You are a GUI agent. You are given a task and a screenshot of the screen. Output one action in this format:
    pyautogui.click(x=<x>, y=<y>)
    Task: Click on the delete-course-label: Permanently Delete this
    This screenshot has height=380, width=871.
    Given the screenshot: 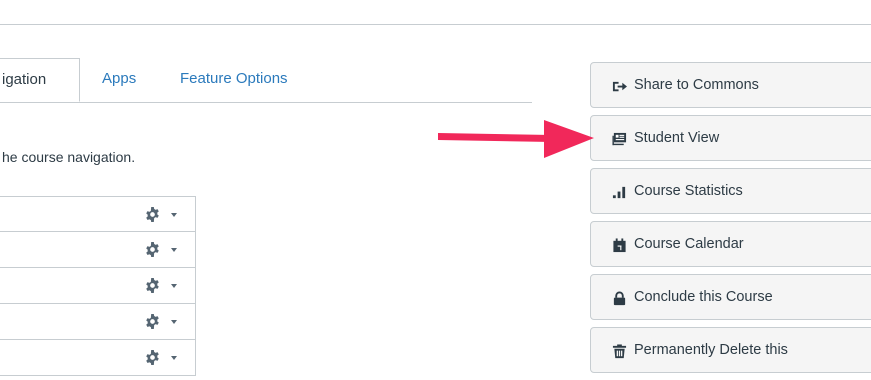 What is the action you would take?
    pyautogui.click(x=711, y=350)
    